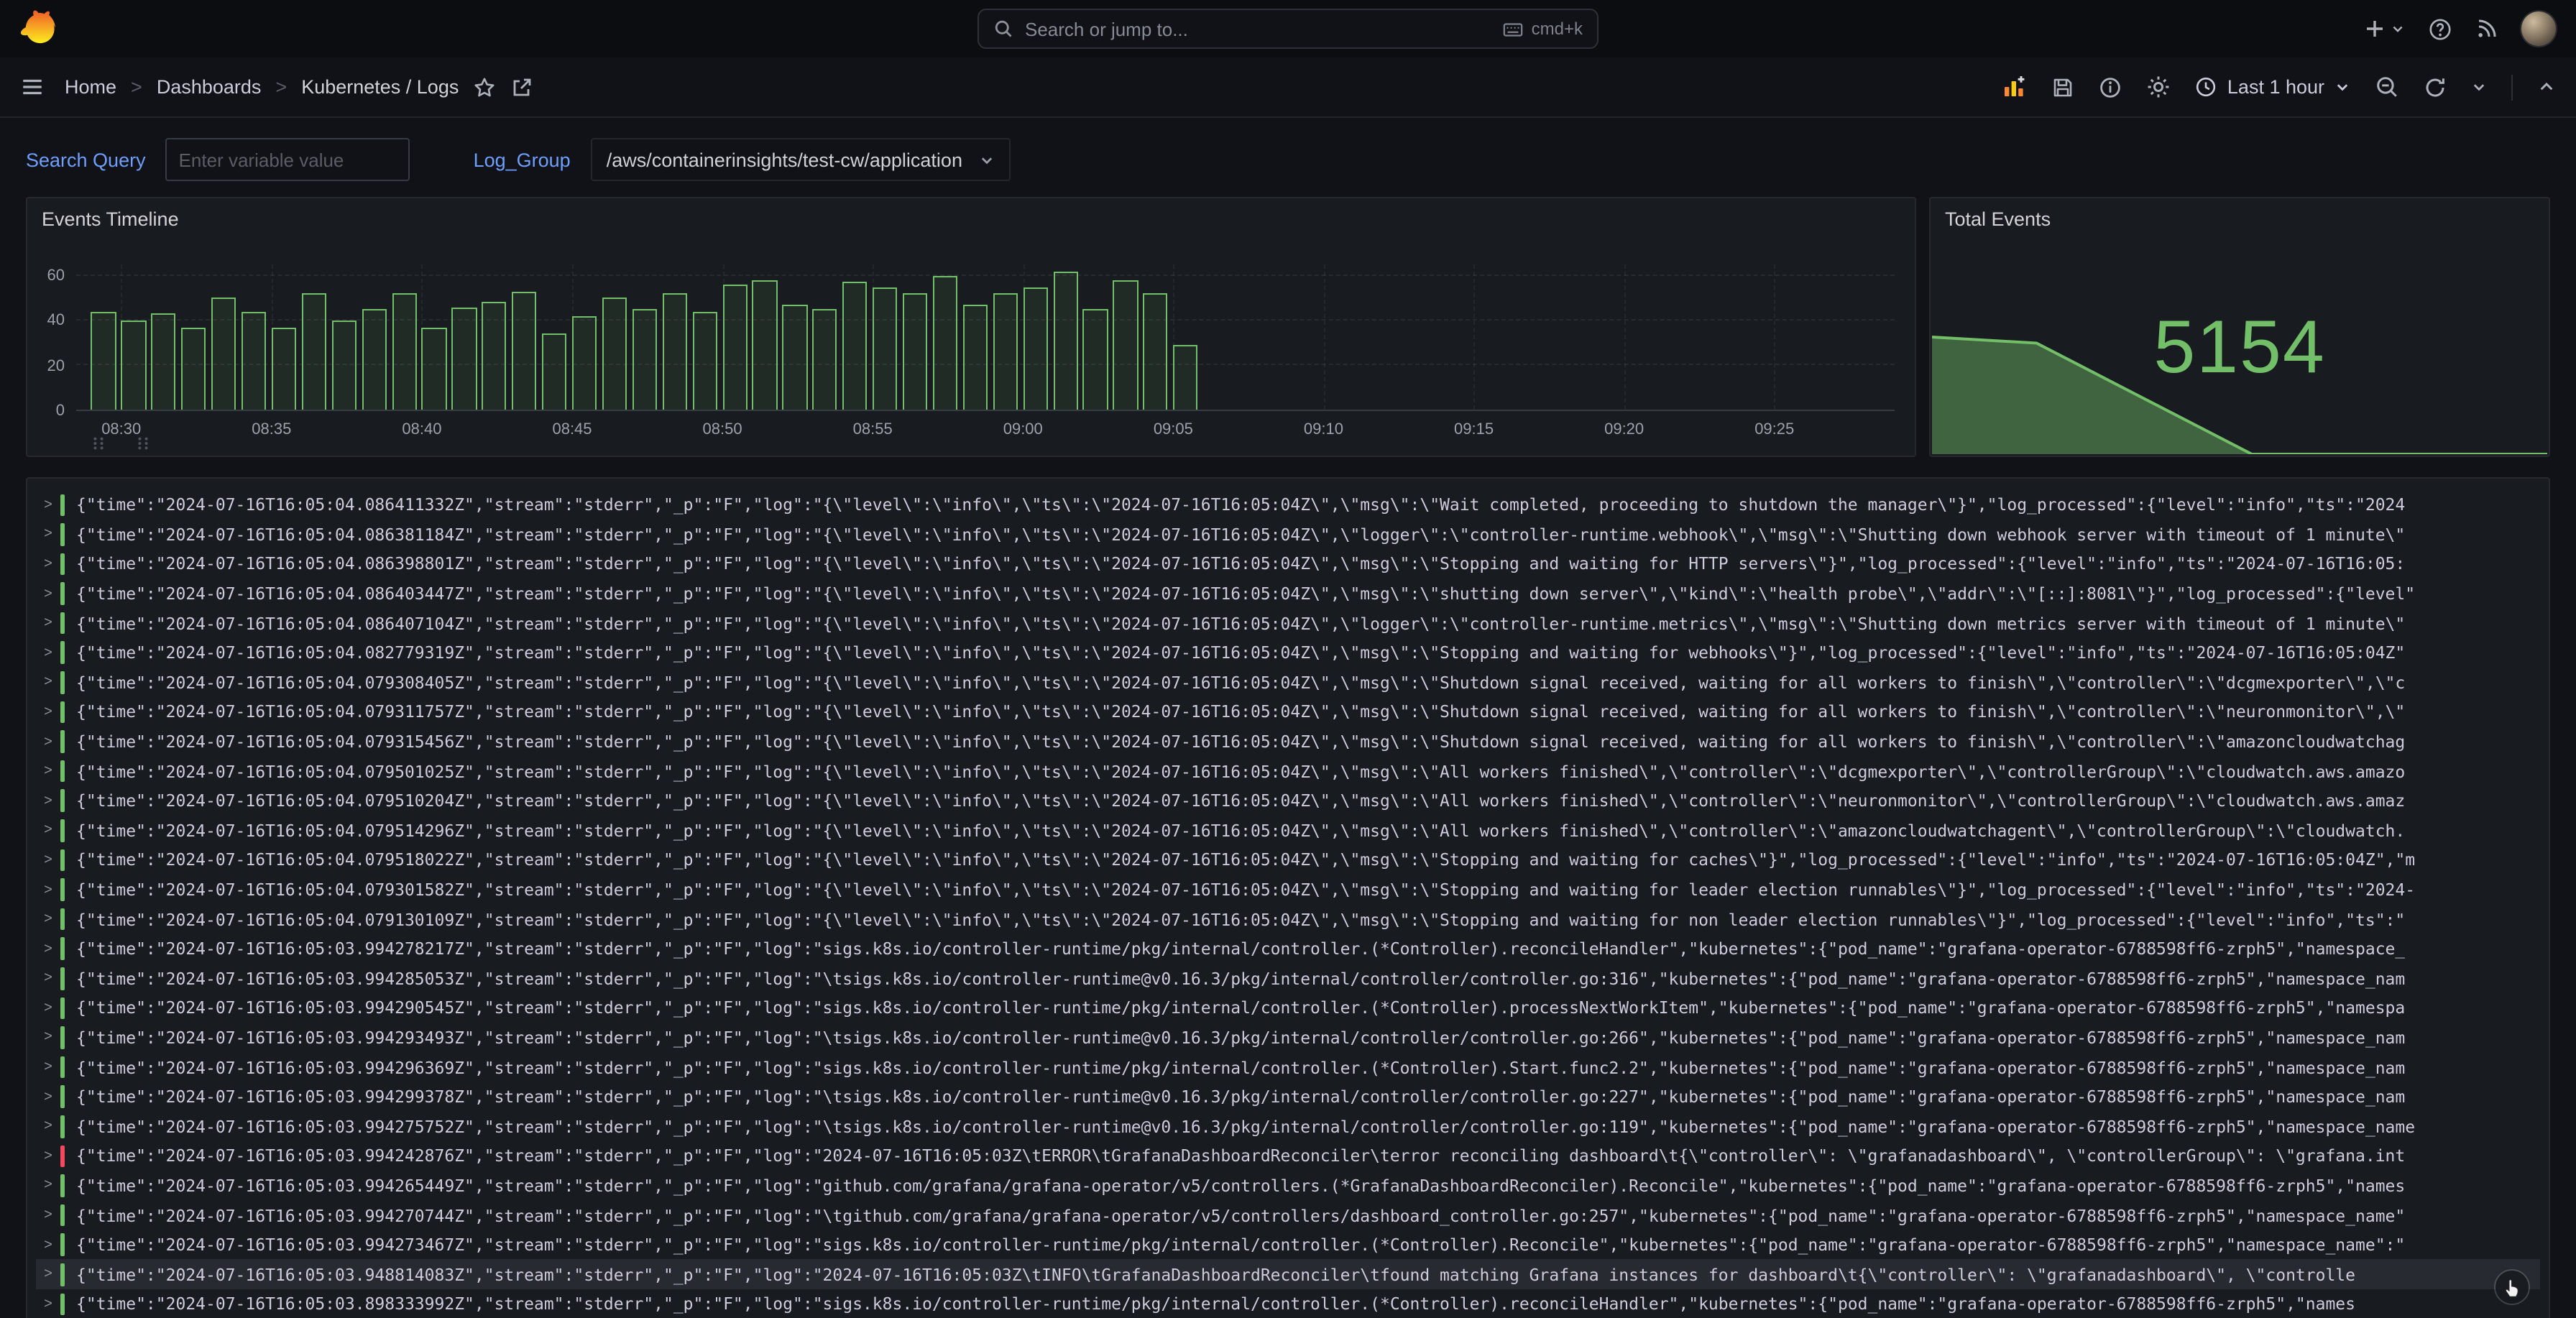  What do you see at coordinates (39, 28) in the screenshot?
I see `grafana-logo` at bounding box center [39, 28].